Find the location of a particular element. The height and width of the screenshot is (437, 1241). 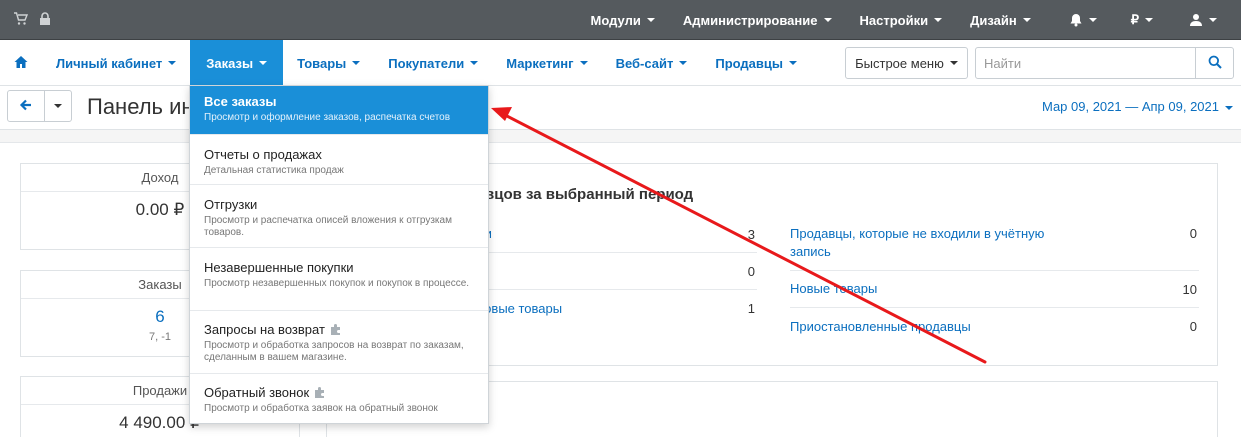

date-range-picker: Мар 09, 2021 — Апр 09, 2021 is located at coordinates (1137, 106).